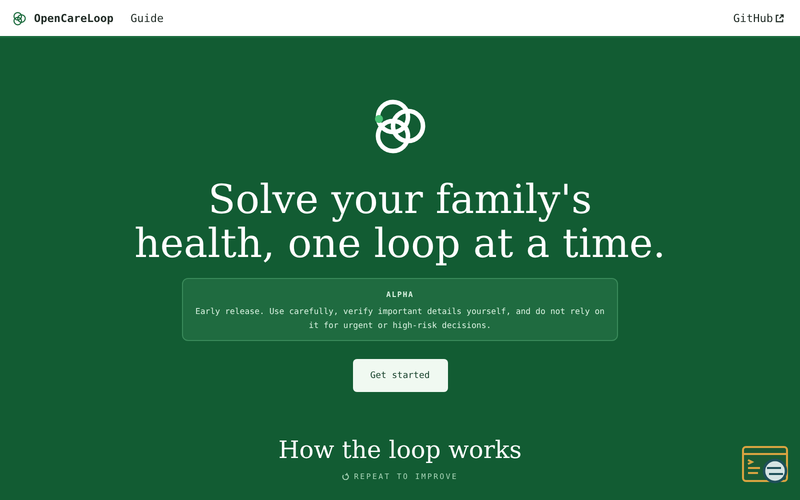  I want to click on hero-headline: Solve your family's health, one loop at a time., so click(400, 222).